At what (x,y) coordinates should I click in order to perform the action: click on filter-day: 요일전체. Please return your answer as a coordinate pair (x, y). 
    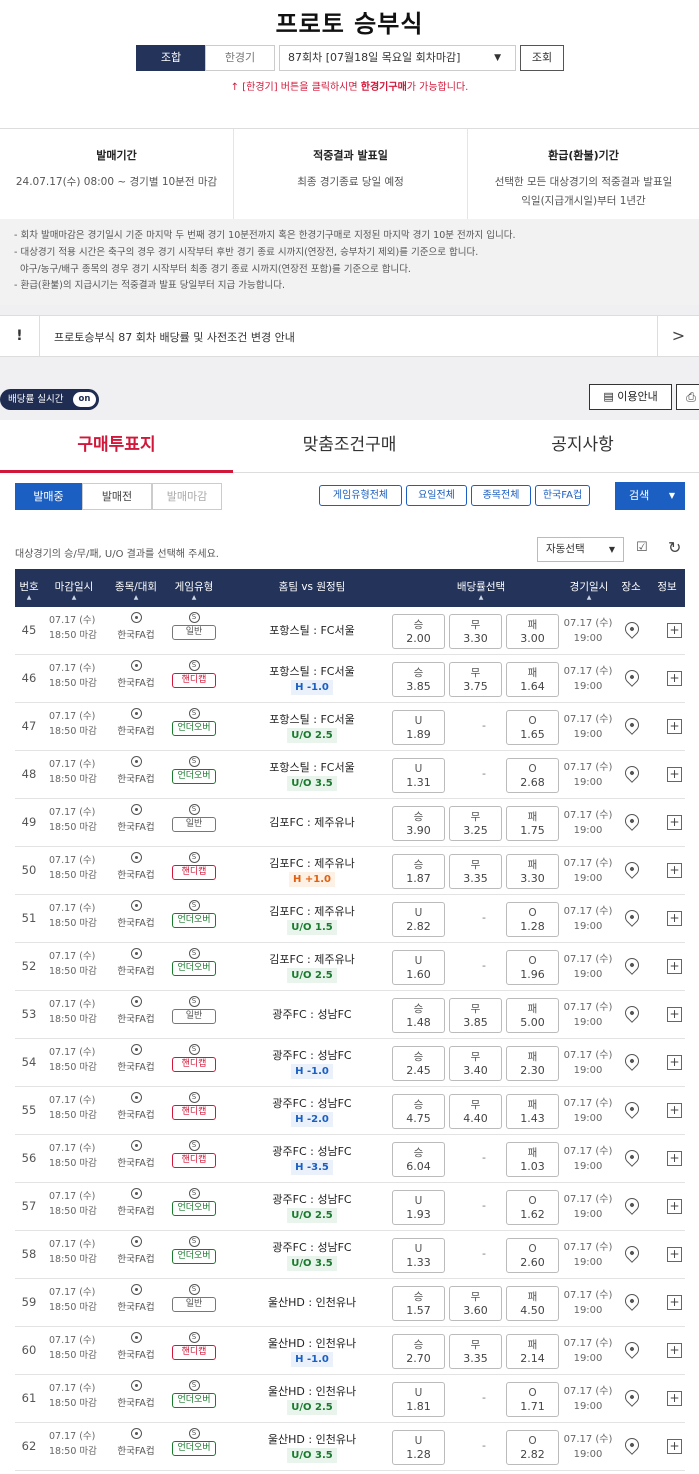
    Looking at the image, I should click on (436, 495).